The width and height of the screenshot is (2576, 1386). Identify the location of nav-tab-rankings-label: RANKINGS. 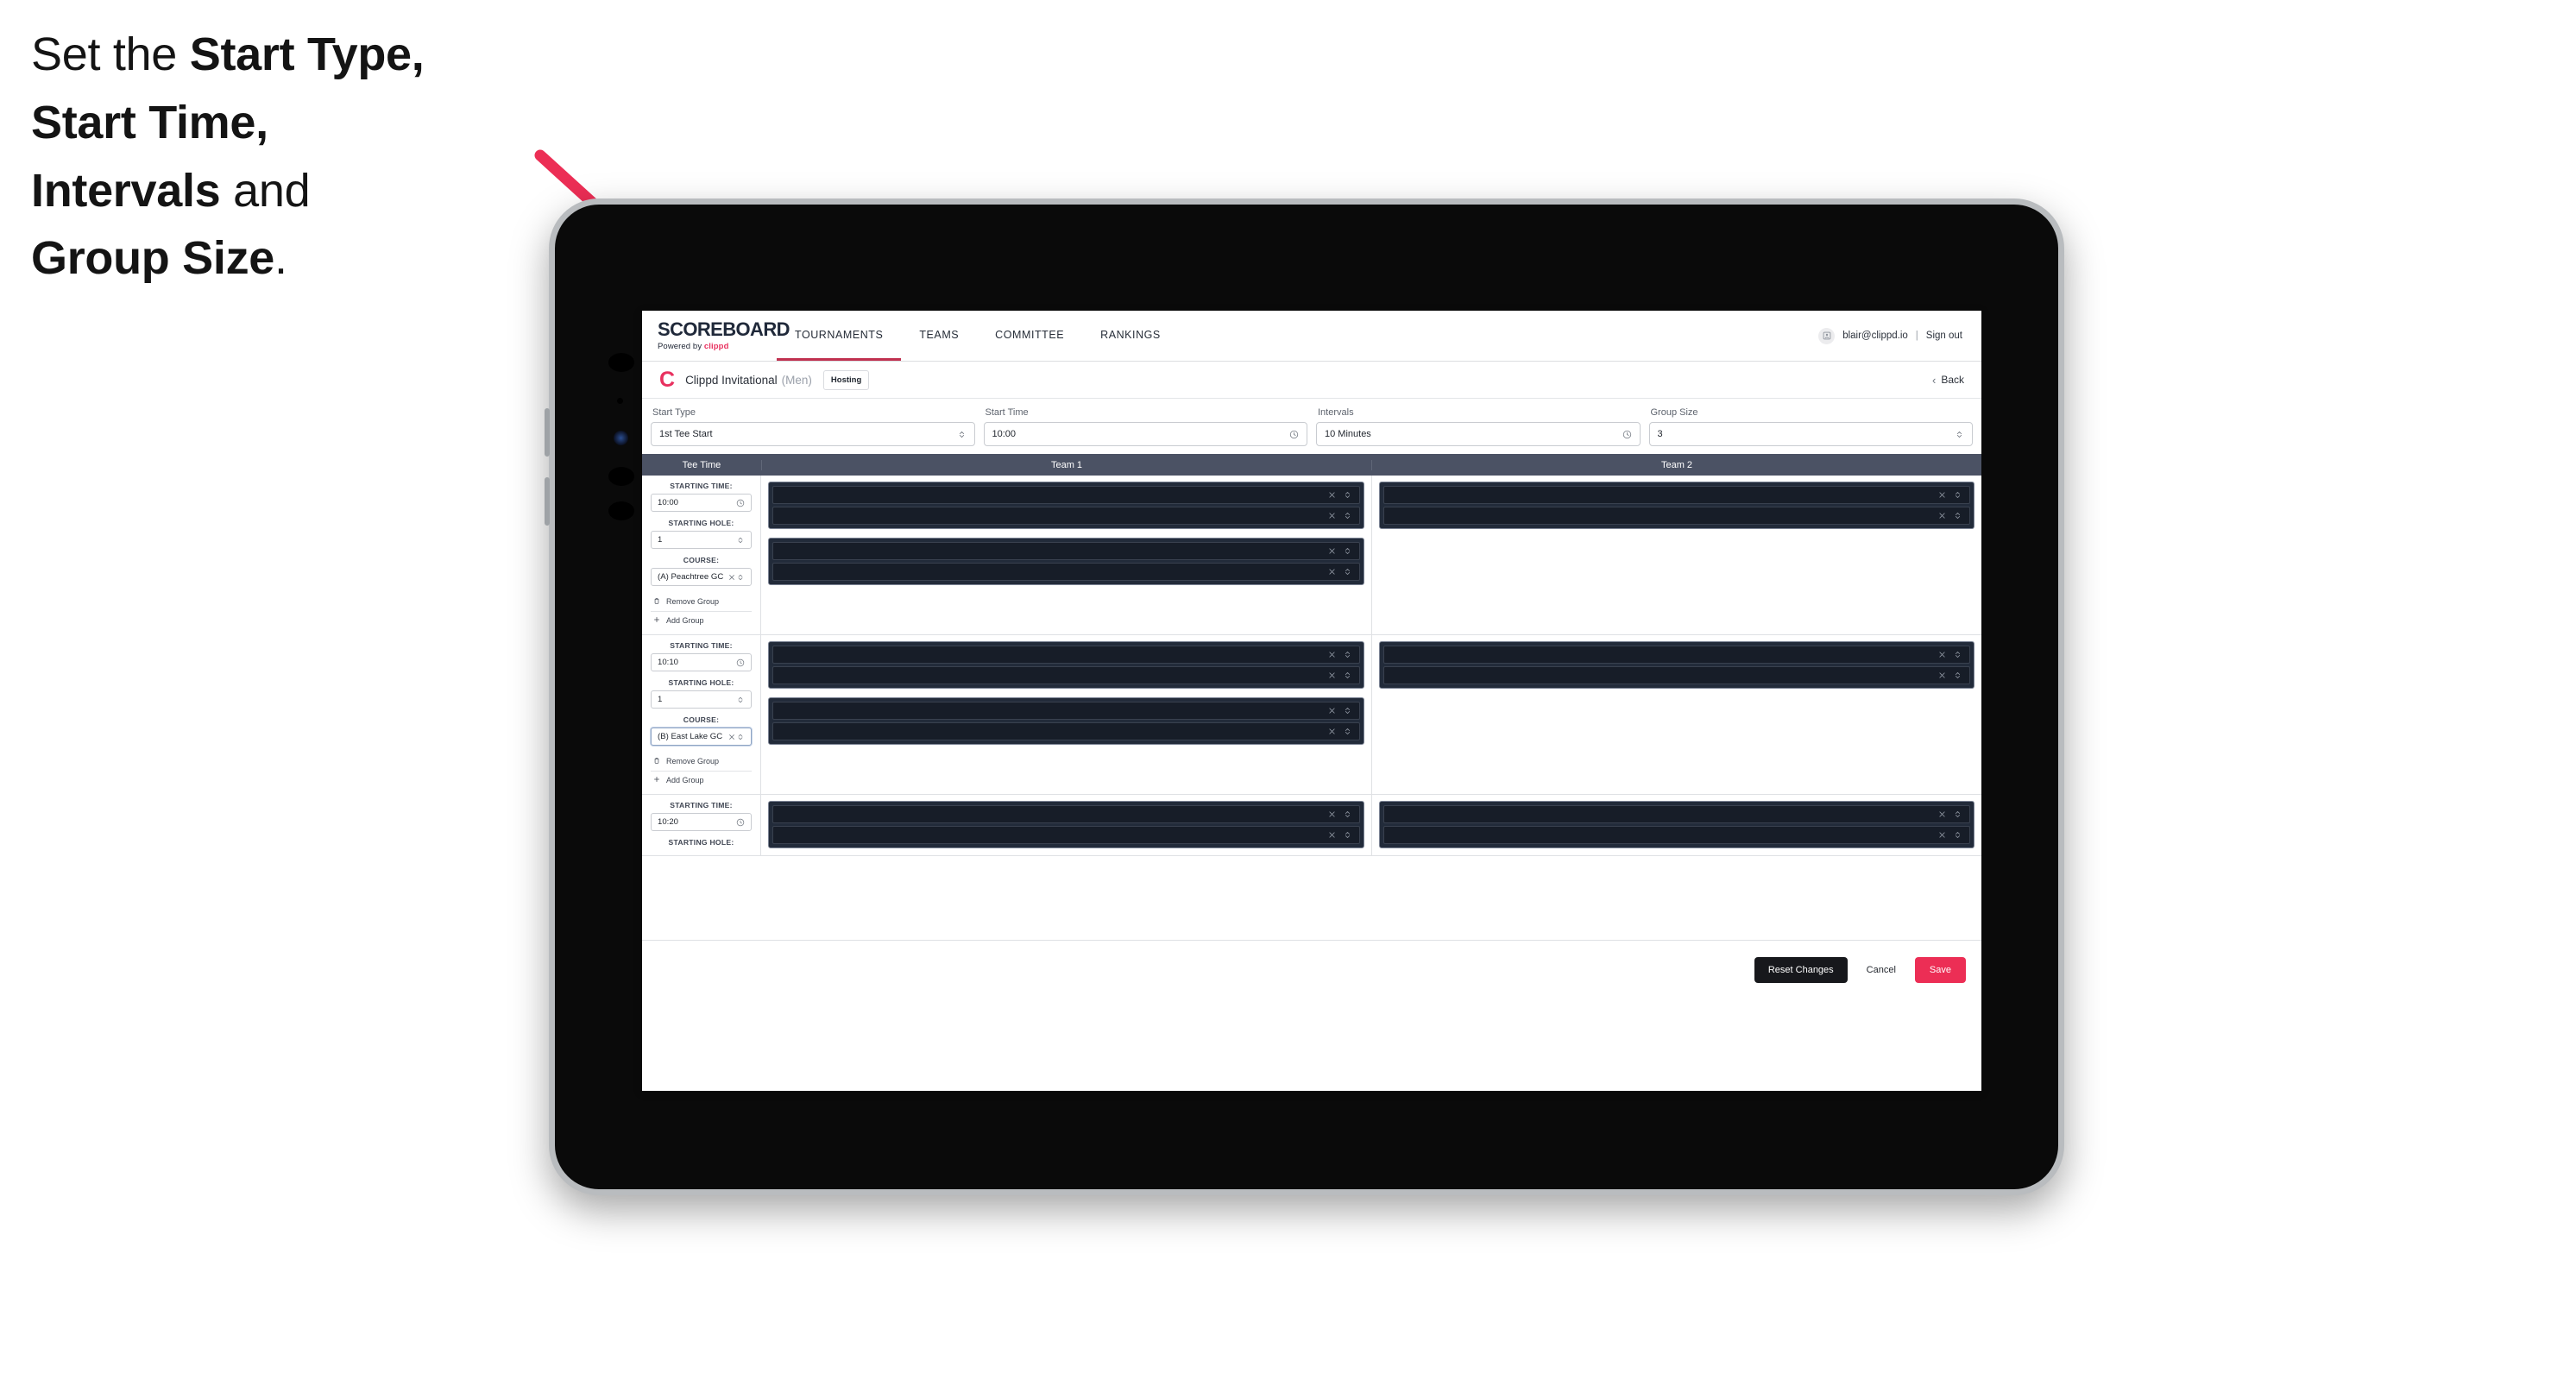
(1131, 335).